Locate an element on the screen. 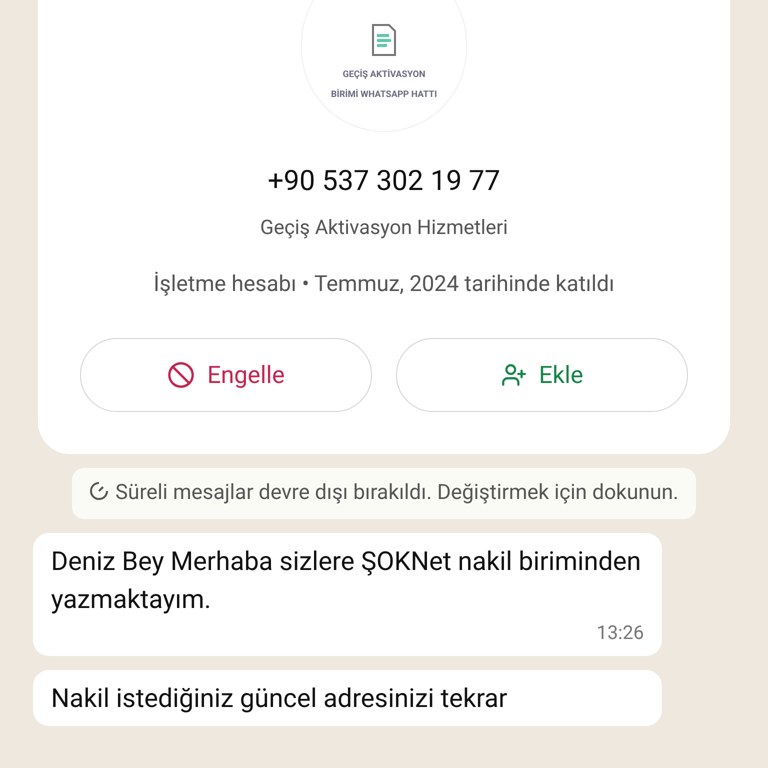 The width and height of the screenshot is (768, 768). timer-icon is located at coordinates (99, 491).